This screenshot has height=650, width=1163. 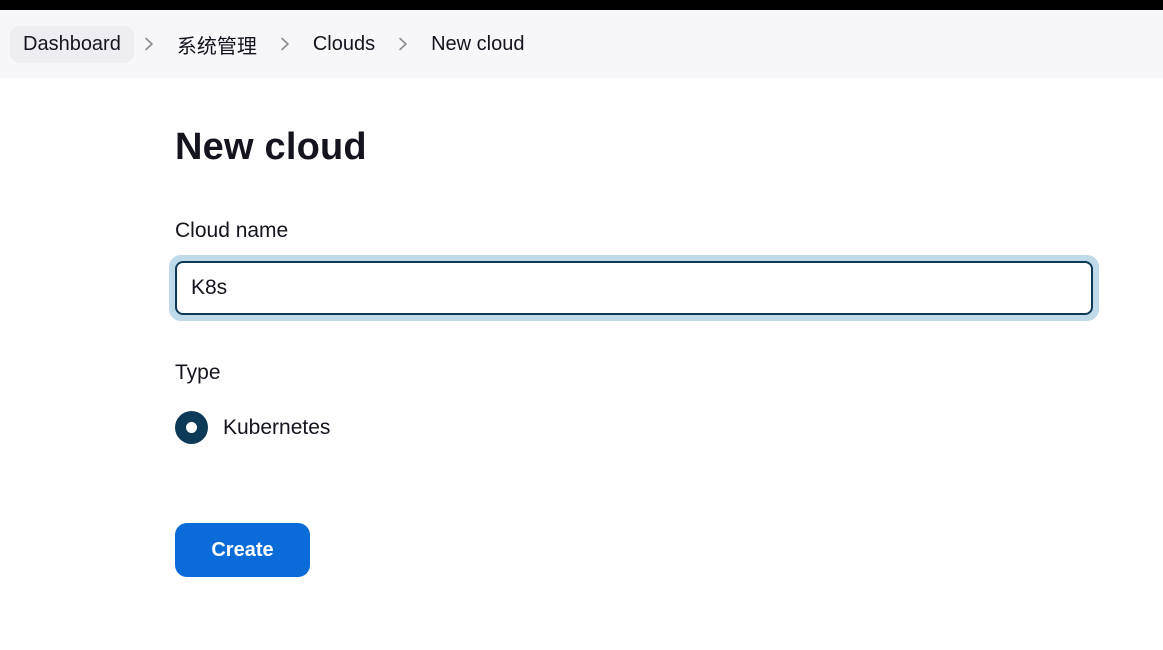 I want to click on page-title: New cloud, so click(x=271, y=147).